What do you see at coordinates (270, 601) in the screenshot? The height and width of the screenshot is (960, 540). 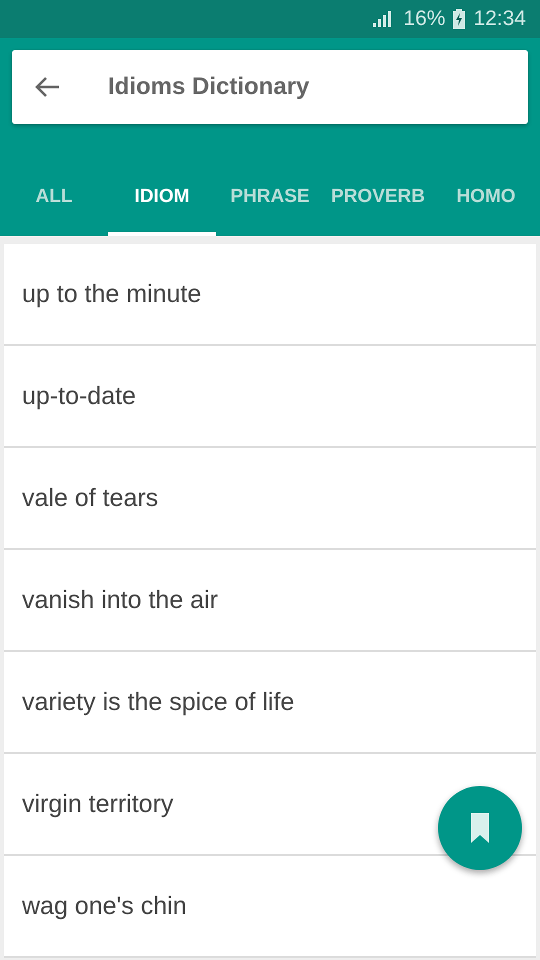 I see `list-item: vanish into the air` at bounding box center [270, 601].